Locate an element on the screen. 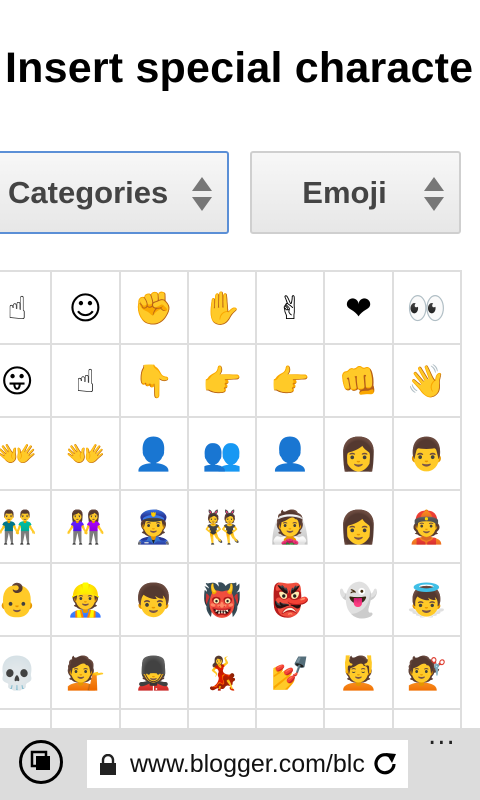 The width and height of the screenshot is (480, 800). emoji-row: 👶 👷 👦 👹 👺 👻 👼 is located at coordinates (231, 599).